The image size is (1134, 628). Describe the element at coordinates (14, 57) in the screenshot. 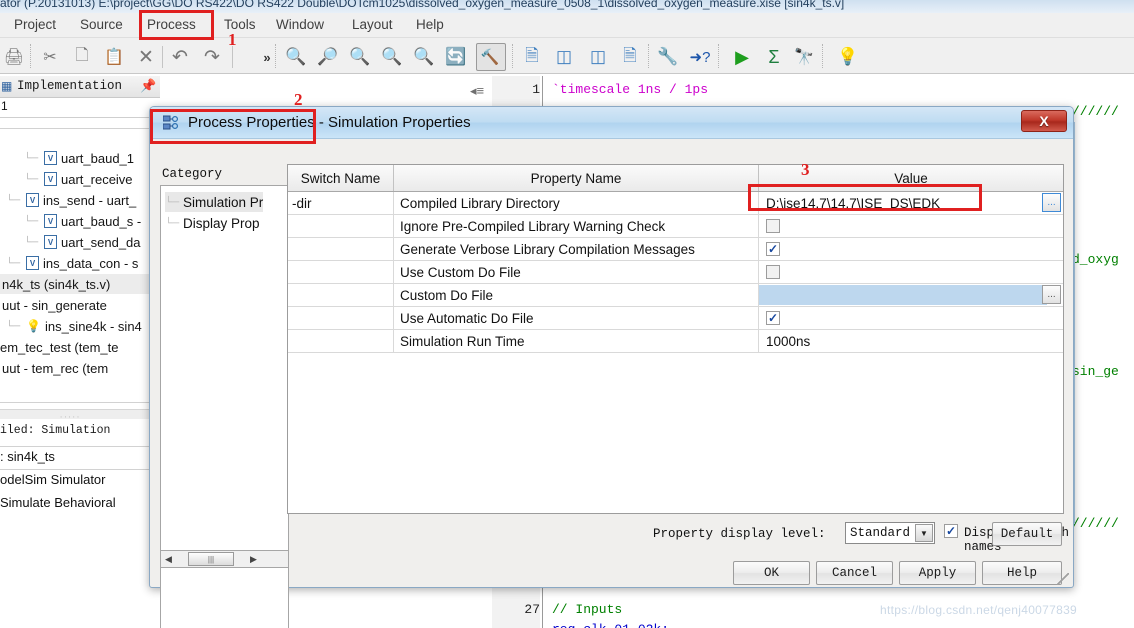

I see `print-icon: 🖨` at that location.